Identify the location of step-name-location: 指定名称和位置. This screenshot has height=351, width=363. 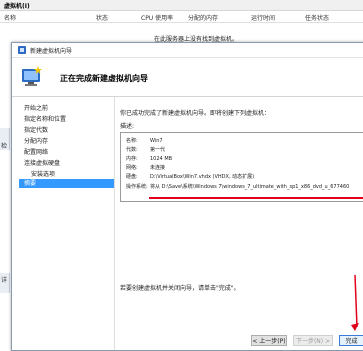
(45, 118).